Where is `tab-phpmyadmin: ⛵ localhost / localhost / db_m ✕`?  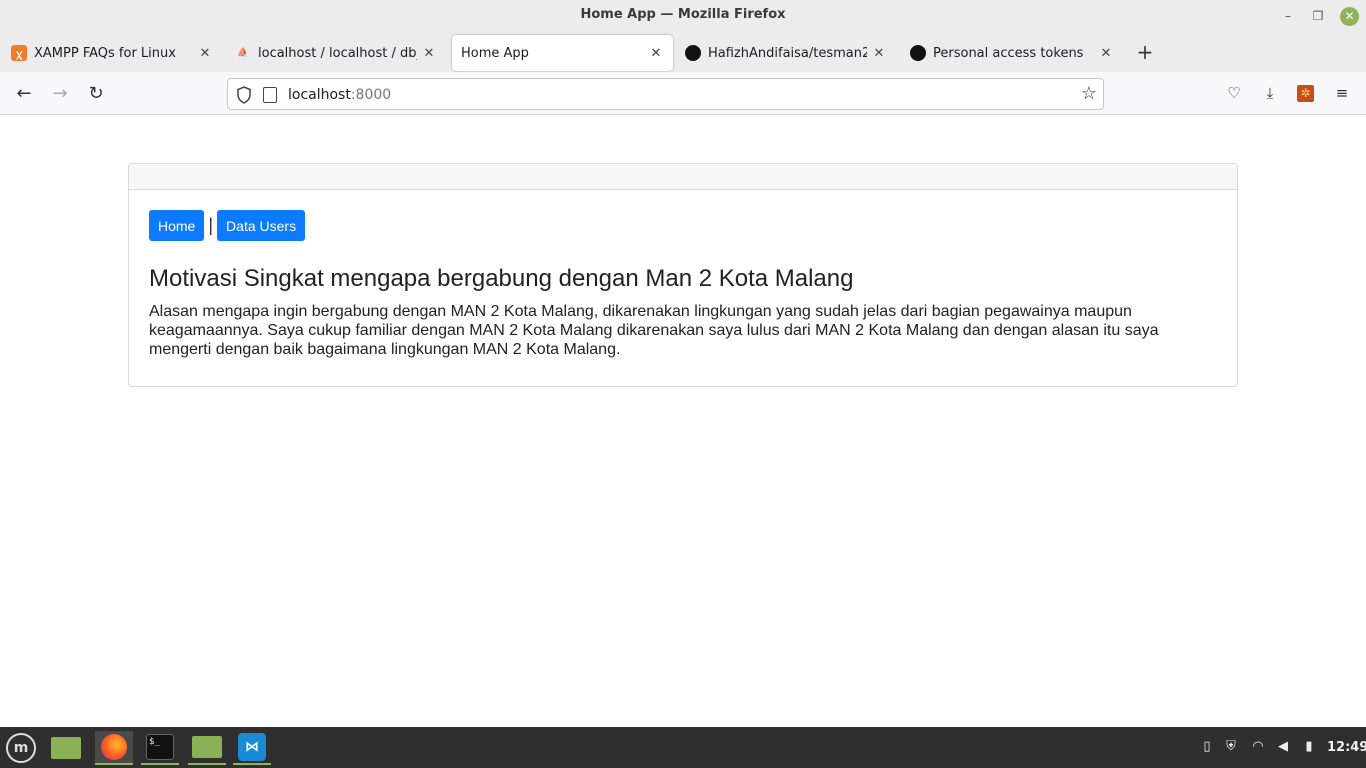 tab-phpmyadmin: ⛵ localhost / localhost / db_m ✕ is located at coordinates (336, 53).